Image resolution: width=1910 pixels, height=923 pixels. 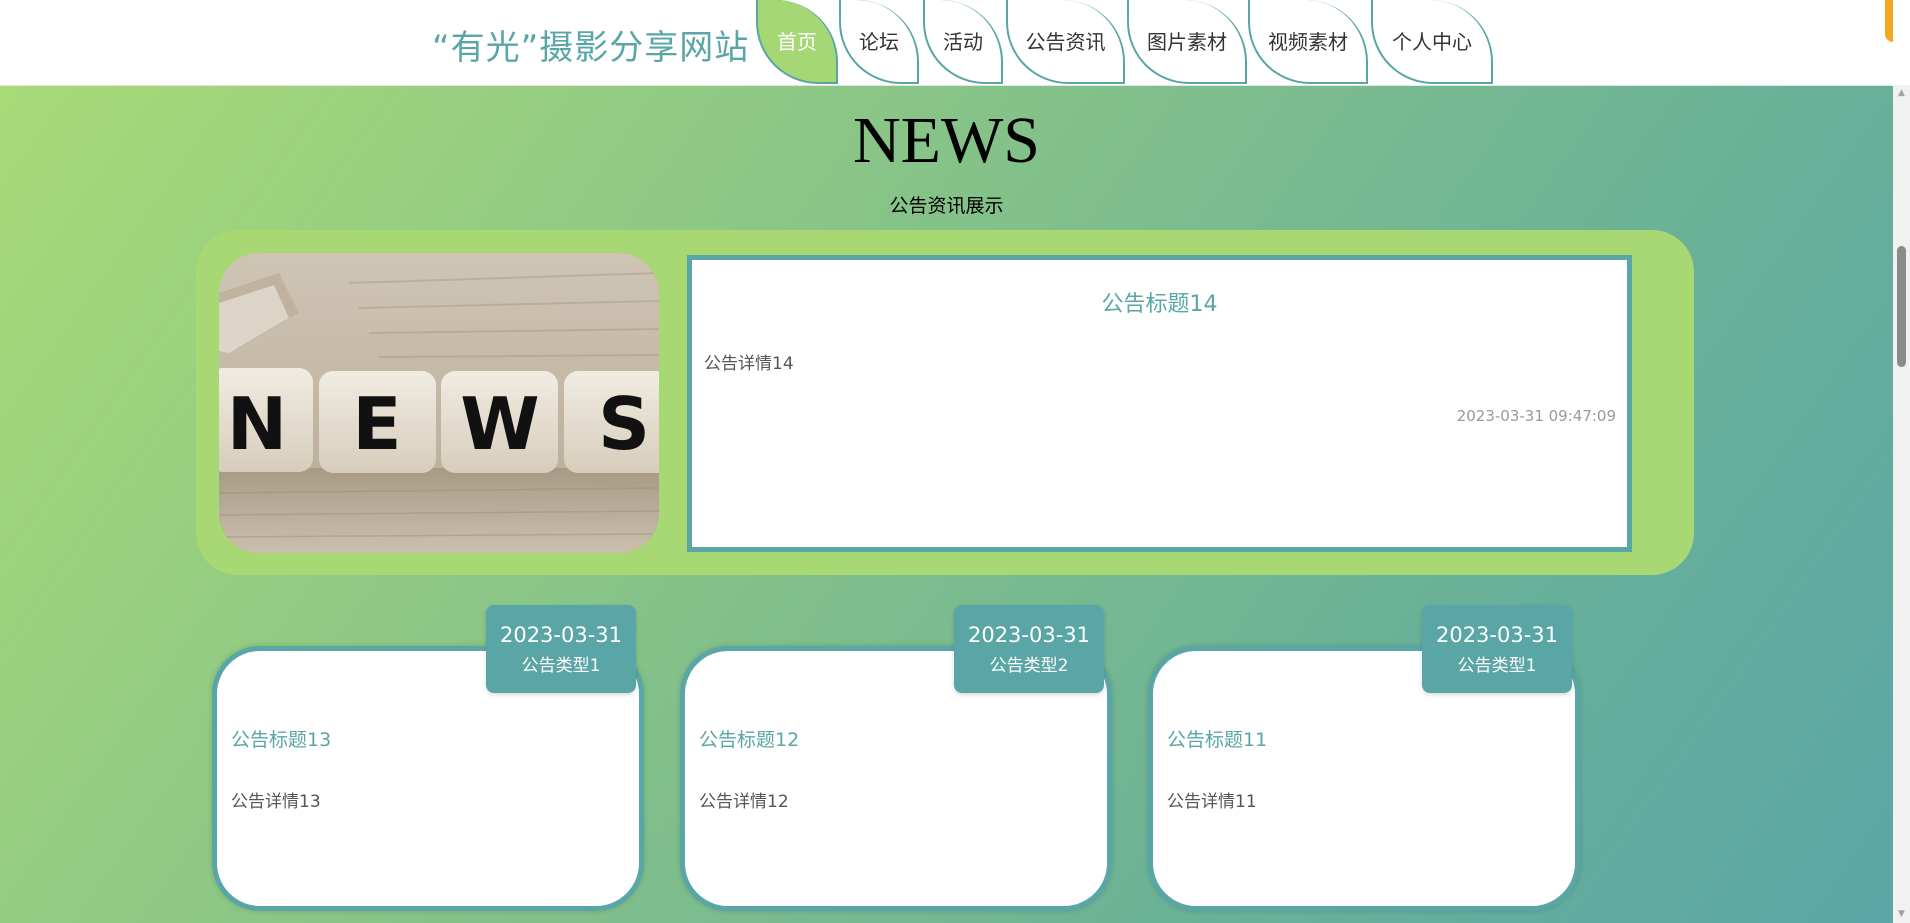 What do you see at coordinates (1308, 42) in the screenshot?
I see `nav-item-video-materials: 视频素材` at bounding box center [1308, 42].